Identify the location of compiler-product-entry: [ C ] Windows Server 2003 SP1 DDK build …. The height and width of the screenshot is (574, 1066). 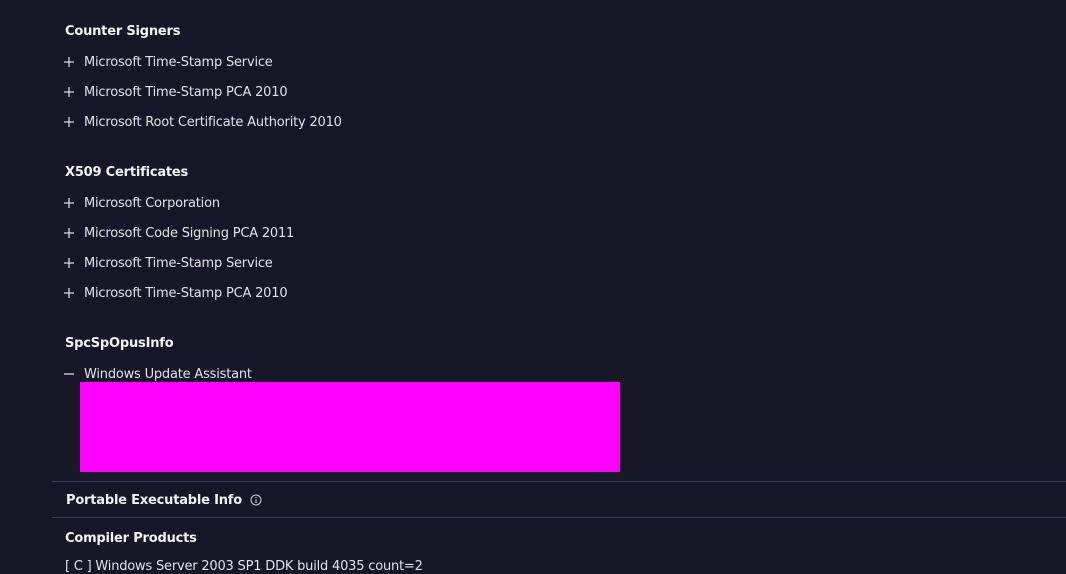
(244, 566).